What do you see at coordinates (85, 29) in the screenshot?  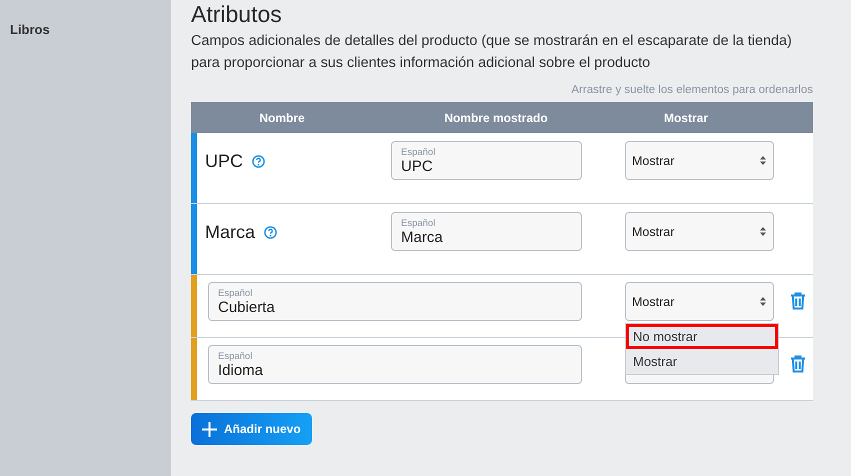 I see `sidebar-item: Libros` at bounding box center [85, 29].